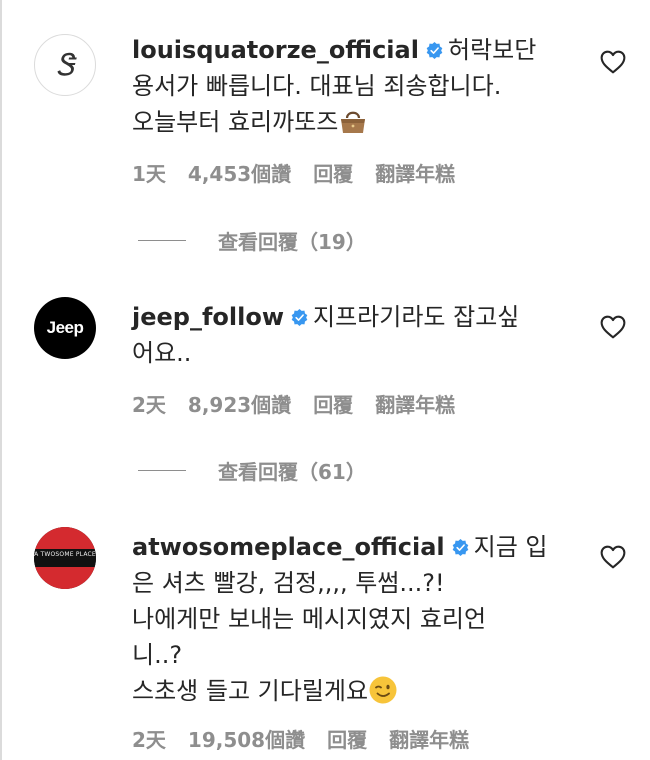  Describe the element at coordinates (162, 353) in the screenshot. I see `comment-body-line: 어요..` at that location.